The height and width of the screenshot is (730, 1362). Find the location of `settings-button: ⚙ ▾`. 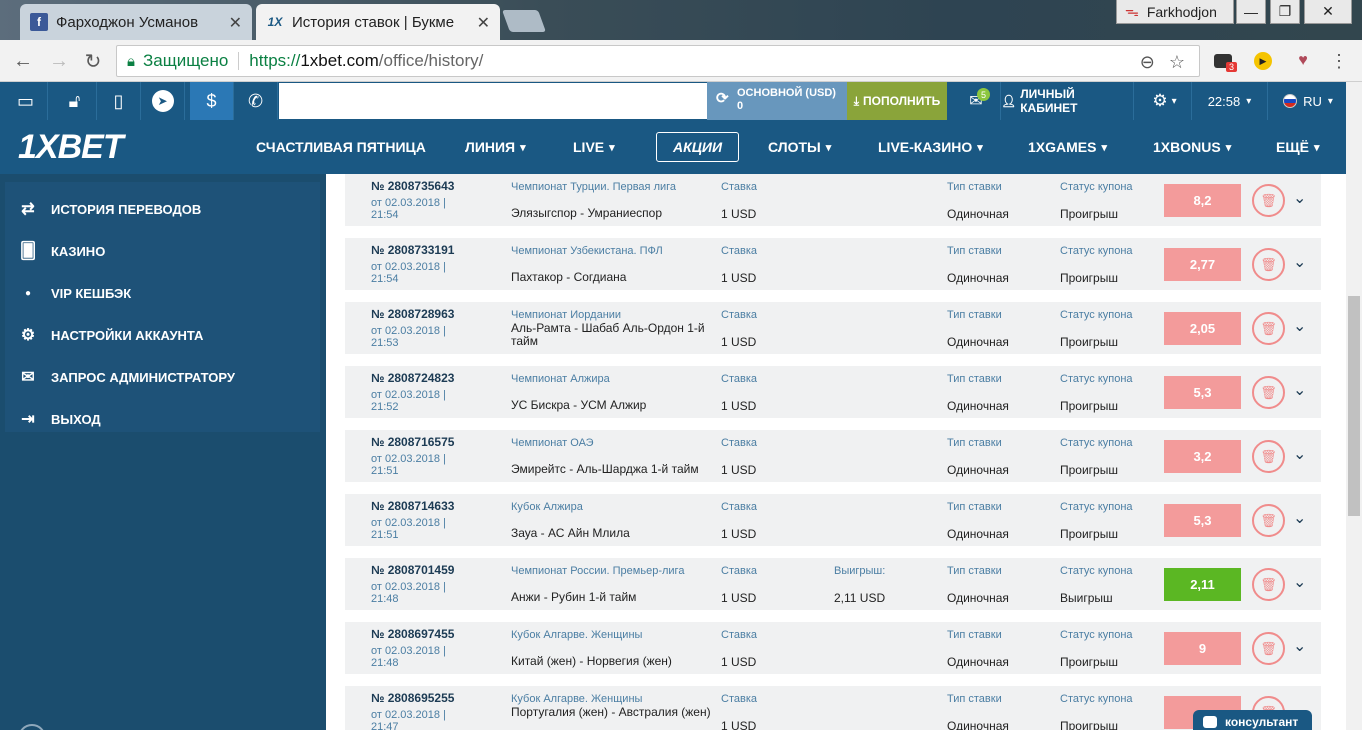

settings-button: ⚙ ▾ is located at coordinates (1165, 101).